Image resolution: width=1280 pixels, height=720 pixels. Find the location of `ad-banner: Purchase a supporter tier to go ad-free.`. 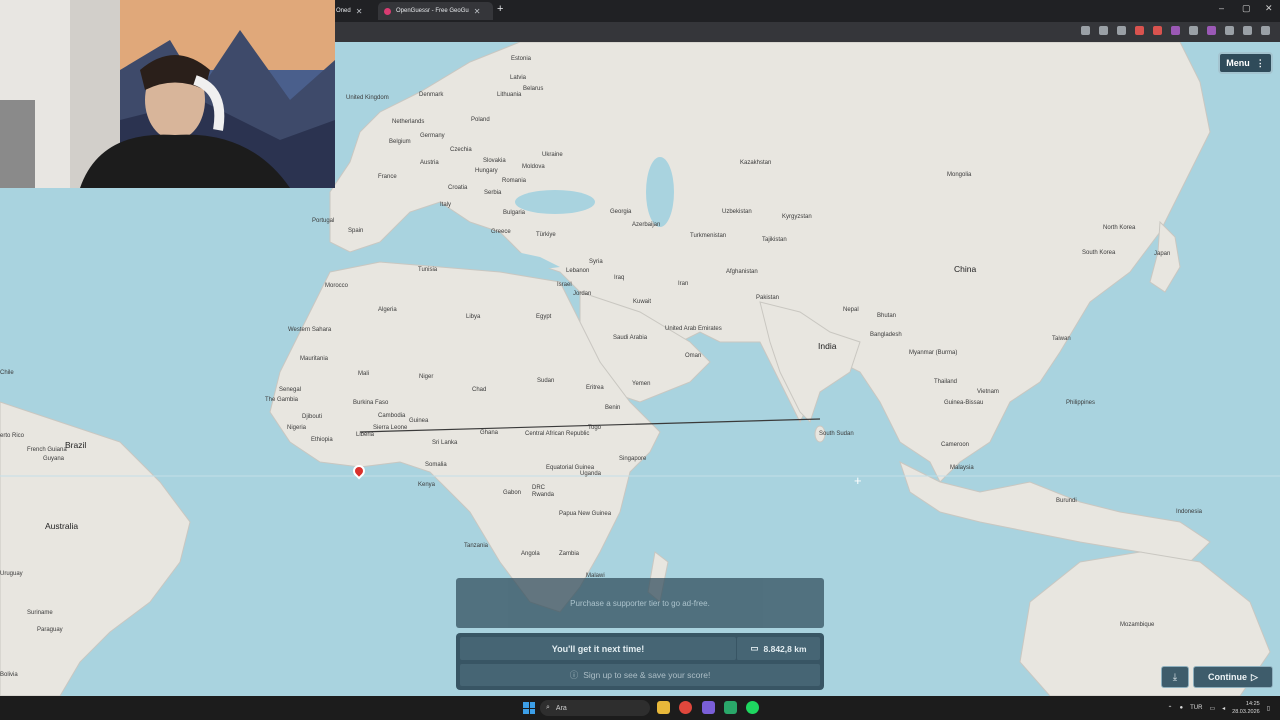

ad-banner: Purchase a supporter tier to go ad-free. is located at coordinates (640, 603).